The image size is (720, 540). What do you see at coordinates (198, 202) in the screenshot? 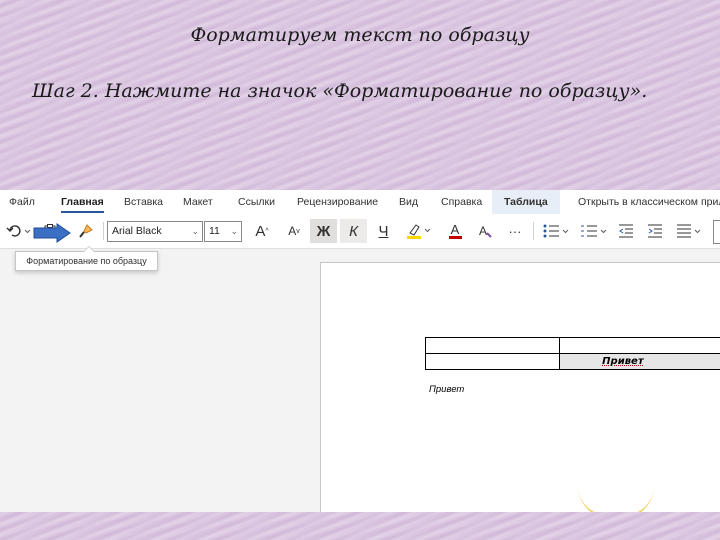
I see `tab-layout: Макет` at bounding box center [198, 202].